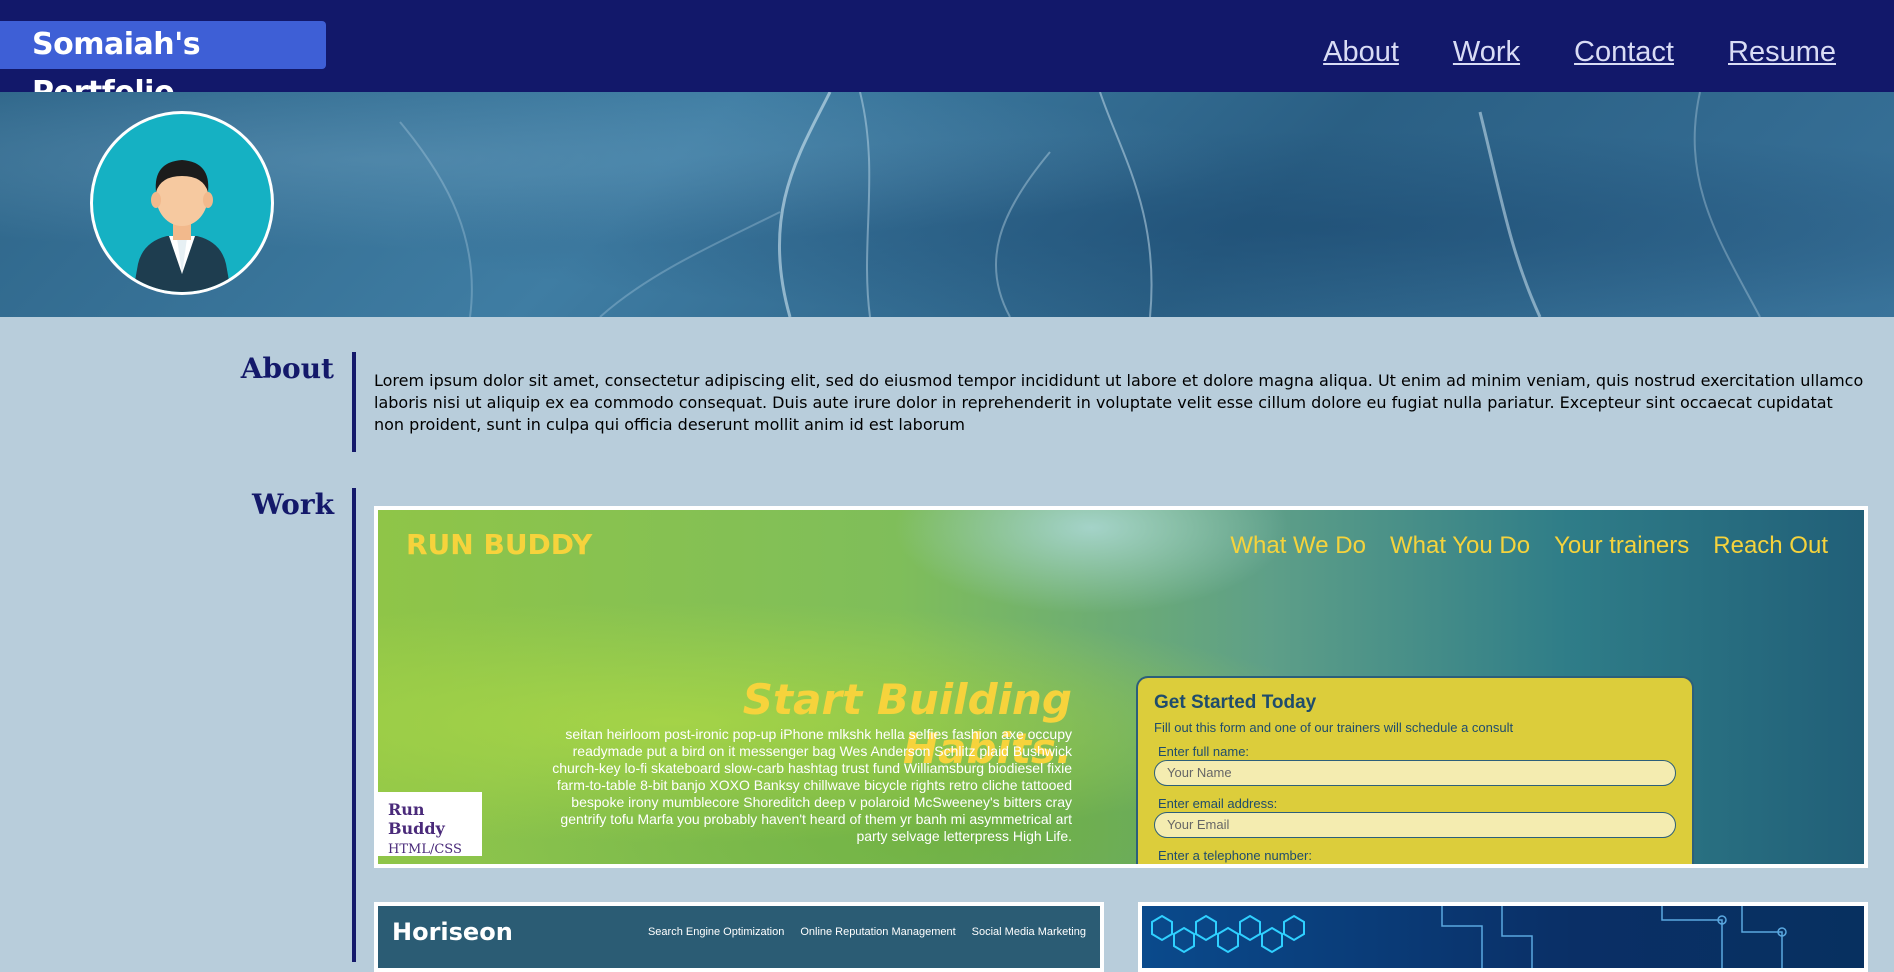 This screenshot has height=972, width=1894. What do you see at coordinates (452, 932) in the screenshot?
I see `horiseon-logo: Horiseon` at bounding box center [452, 932].